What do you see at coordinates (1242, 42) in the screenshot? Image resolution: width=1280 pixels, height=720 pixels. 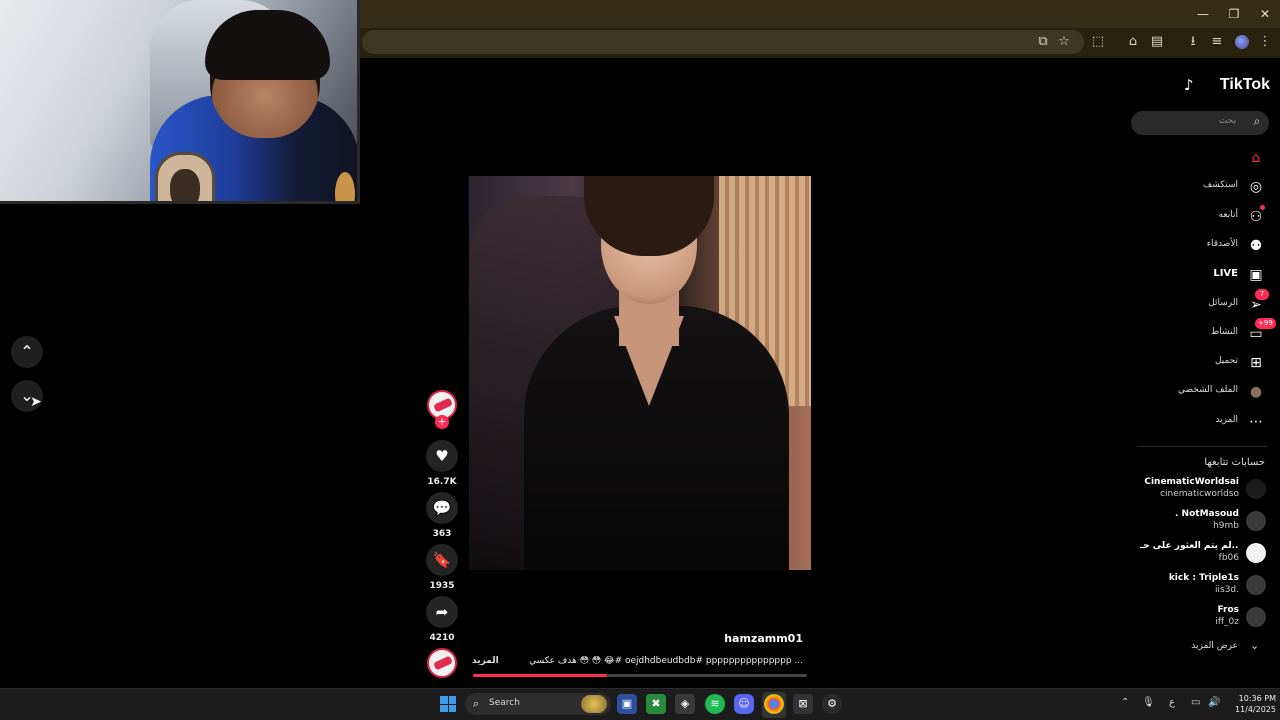 I see `profile-avatar` at bounding box center [1242, 42].